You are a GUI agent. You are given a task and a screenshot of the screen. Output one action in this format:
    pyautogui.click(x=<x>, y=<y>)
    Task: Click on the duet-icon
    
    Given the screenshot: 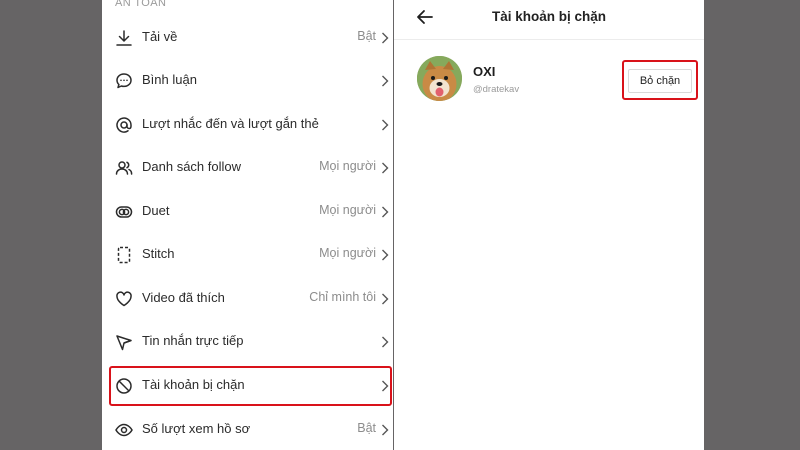 What is the action you would take?
    pyautogui.click(x=124, y=212)
    